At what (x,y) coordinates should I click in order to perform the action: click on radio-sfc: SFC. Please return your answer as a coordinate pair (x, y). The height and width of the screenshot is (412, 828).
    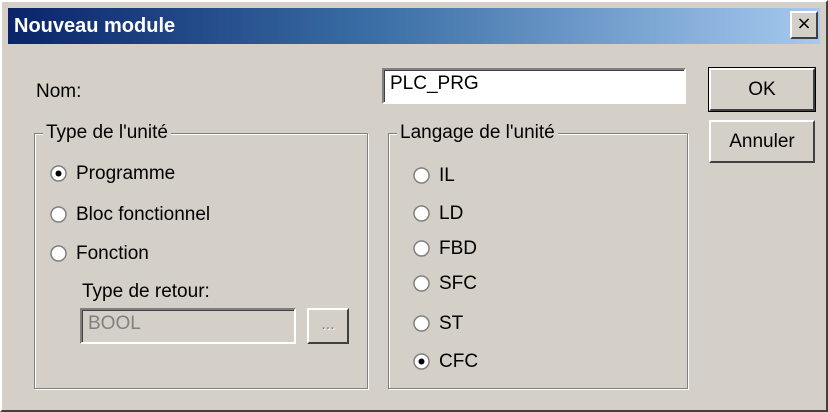
    Looking at the image, I should click on (463, 284).